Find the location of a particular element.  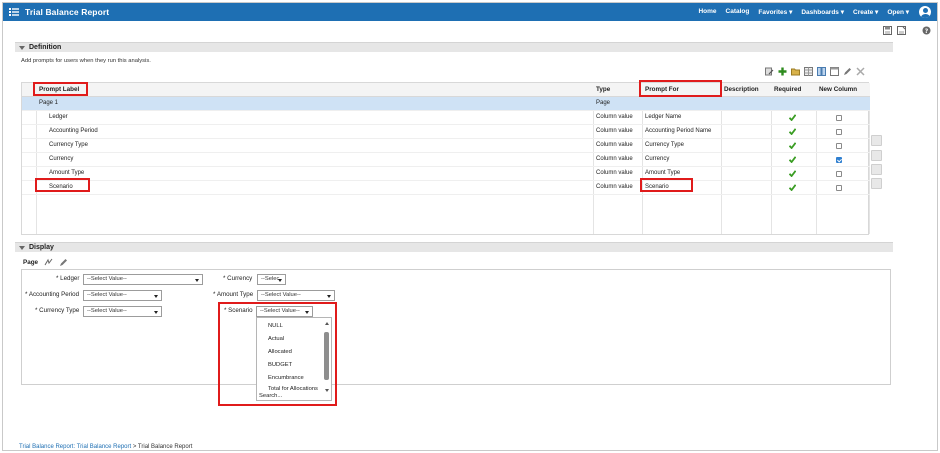

table-row: Currency Type Column value Currency Type is located at coordinates (446, 146).